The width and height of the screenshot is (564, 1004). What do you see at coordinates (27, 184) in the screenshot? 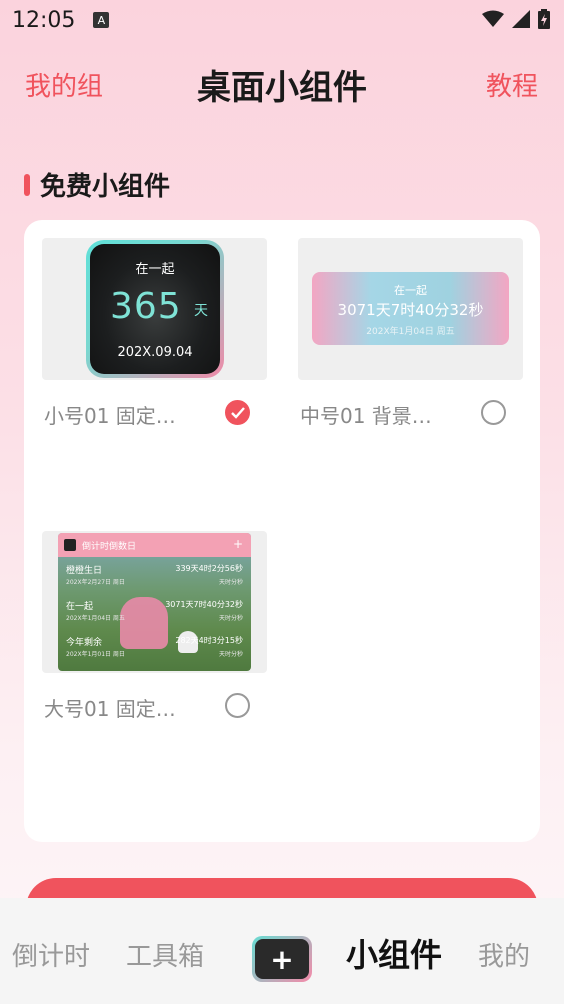
I see `section-accent-bar` at bounding box center [27, 184].